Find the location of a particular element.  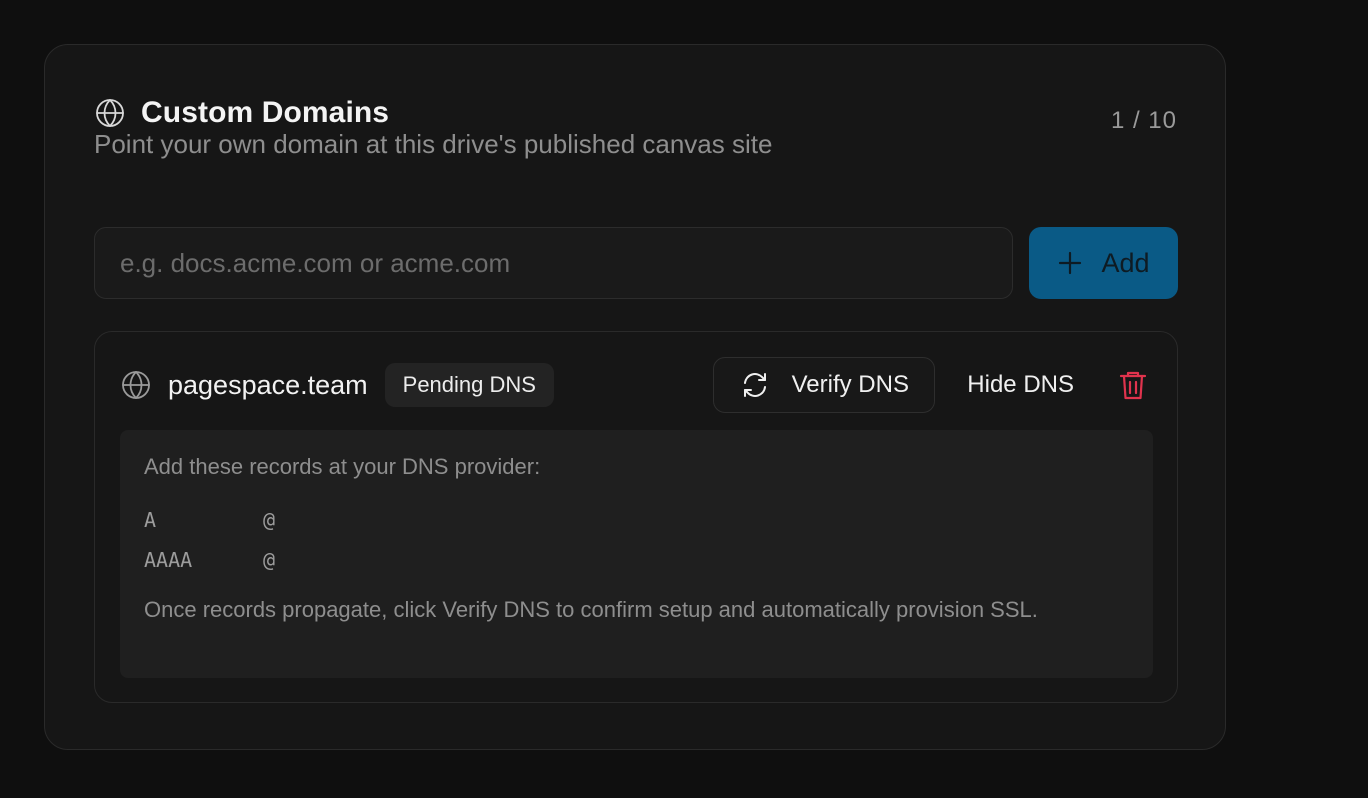

delete-domain-button is located at coordinates (1133, 385).